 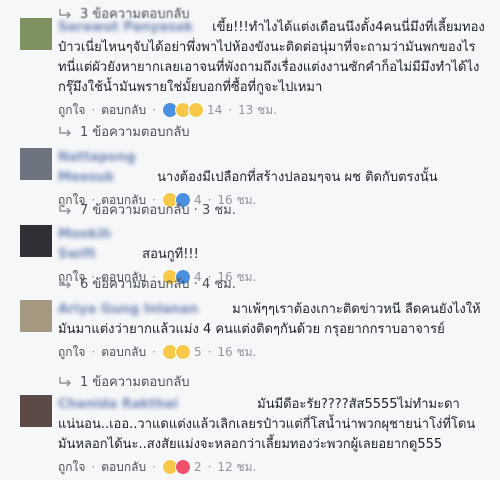 What do you see at coordinates (98, 245) in the screenshot?
I see `commenter-name: Mookih Swift` at bounding box center [98, 245].